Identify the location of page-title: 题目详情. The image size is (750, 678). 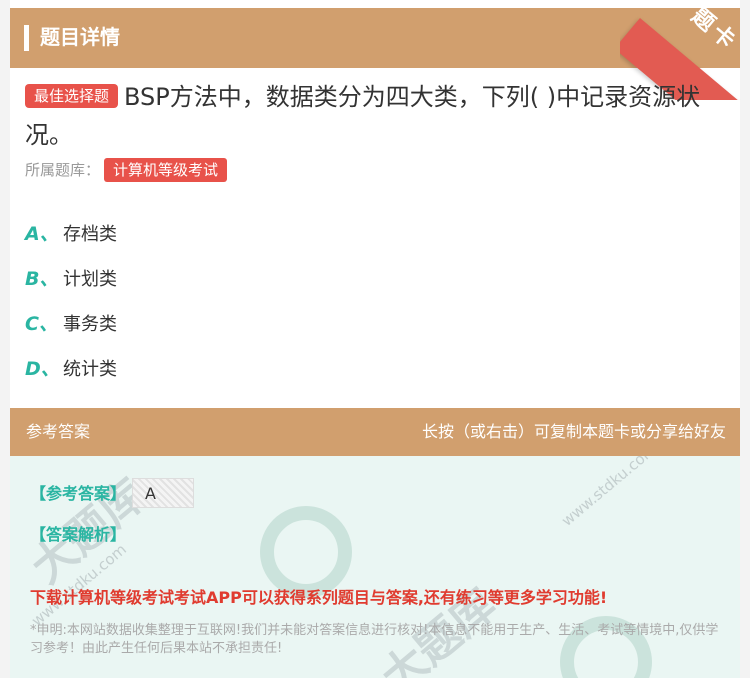
(80, 37).